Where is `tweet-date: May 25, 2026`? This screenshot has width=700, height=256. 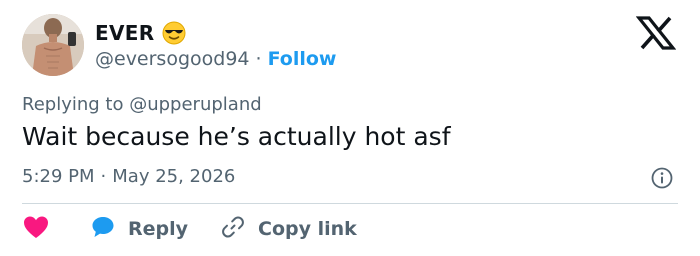
tweet-date: May 25, 2026 is located at coordinates (173, 176).